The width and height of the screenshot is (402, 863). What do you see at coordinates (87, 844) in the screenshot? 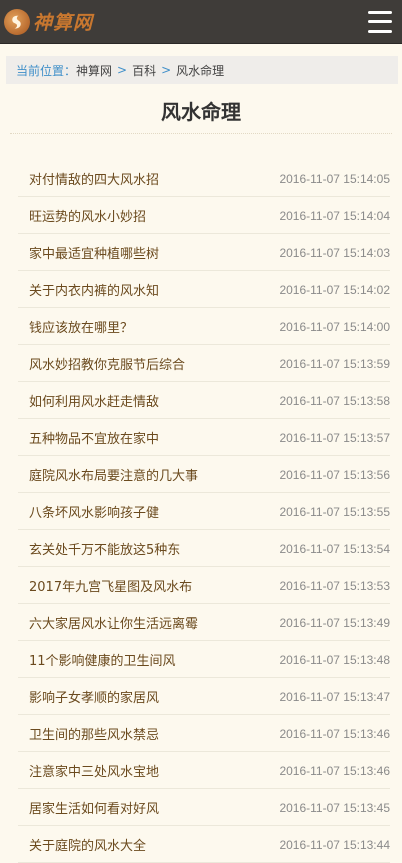
I see `article-title-link: 关于庭院的风水大全` at bounding box center [87, 844].